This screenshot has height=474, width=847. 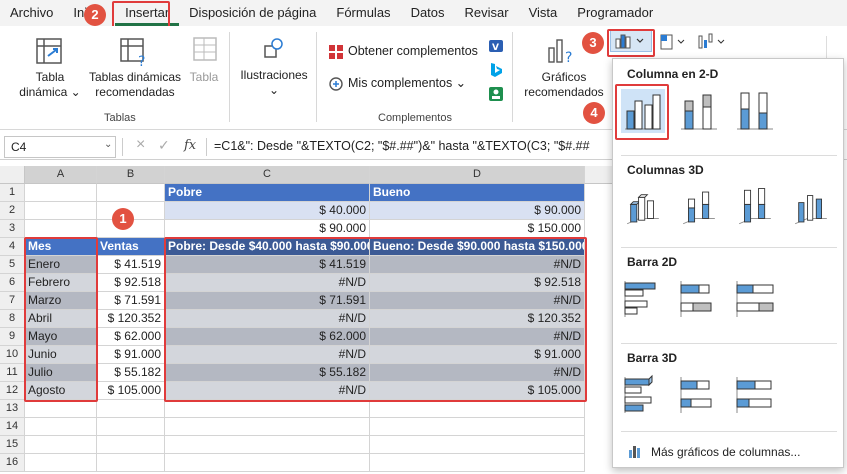 What do you see at coordinates (12, 445) in the screenshot?
I see `row-header: 15` at bounding box center [12, 445].